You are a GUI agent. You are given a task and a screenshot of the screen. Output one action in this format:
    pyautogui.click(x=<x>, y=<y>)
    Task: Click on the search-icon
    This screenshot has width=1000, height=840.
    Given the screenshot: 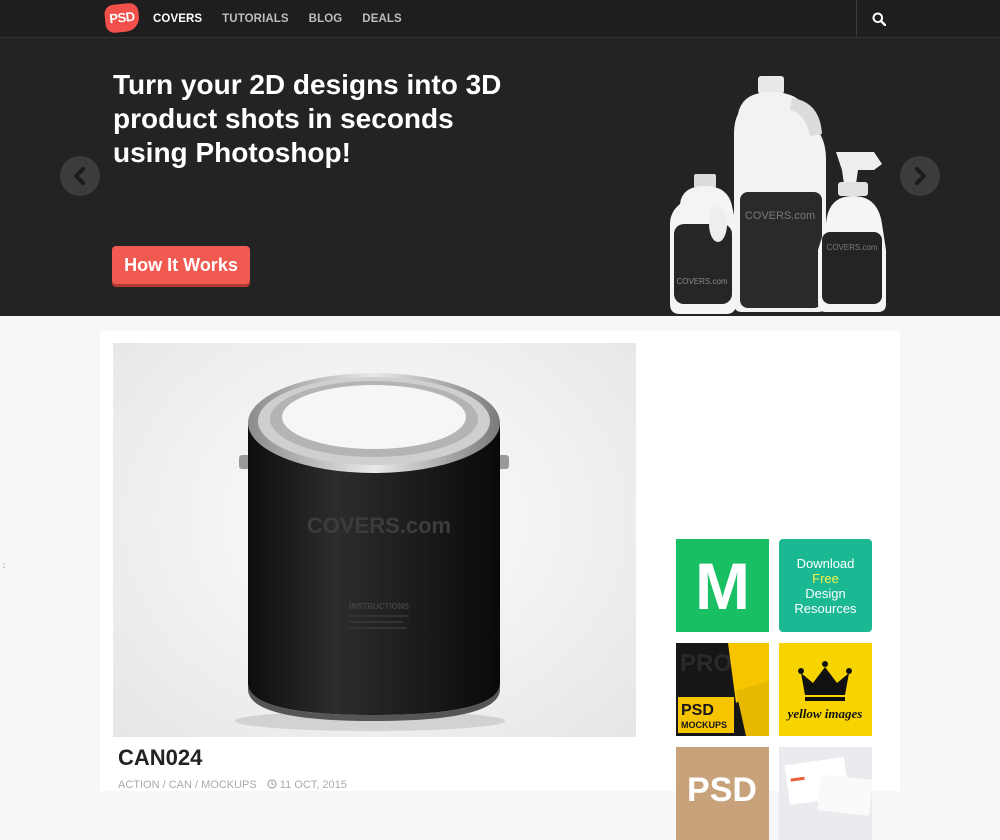 What is the action you would take?
    pyautogui.click(x=879, y=19)
    